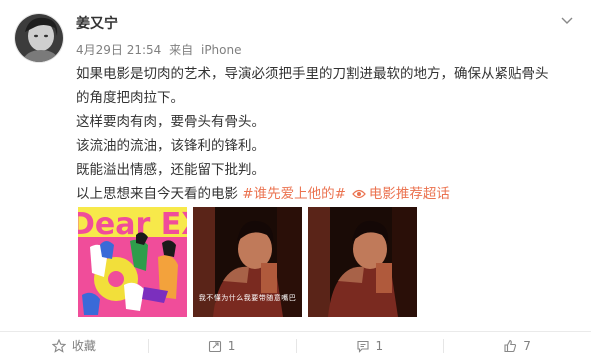  What do you see at coordinates (527, 345) in the screenshot?
I see `like-count: 7` at bounding box center [527, 345].